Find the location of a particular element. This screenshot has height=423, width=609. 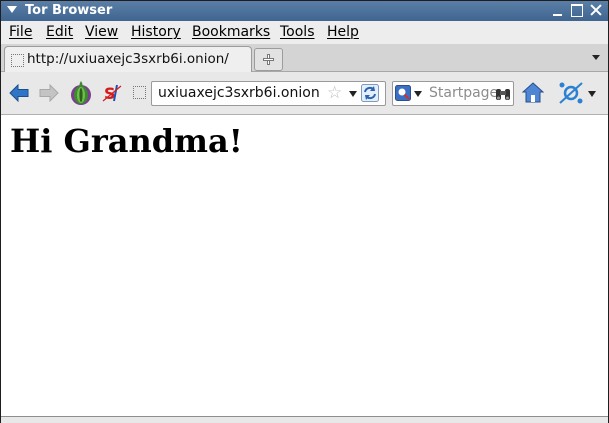

maximize-button is located at coordinates (577, 10).